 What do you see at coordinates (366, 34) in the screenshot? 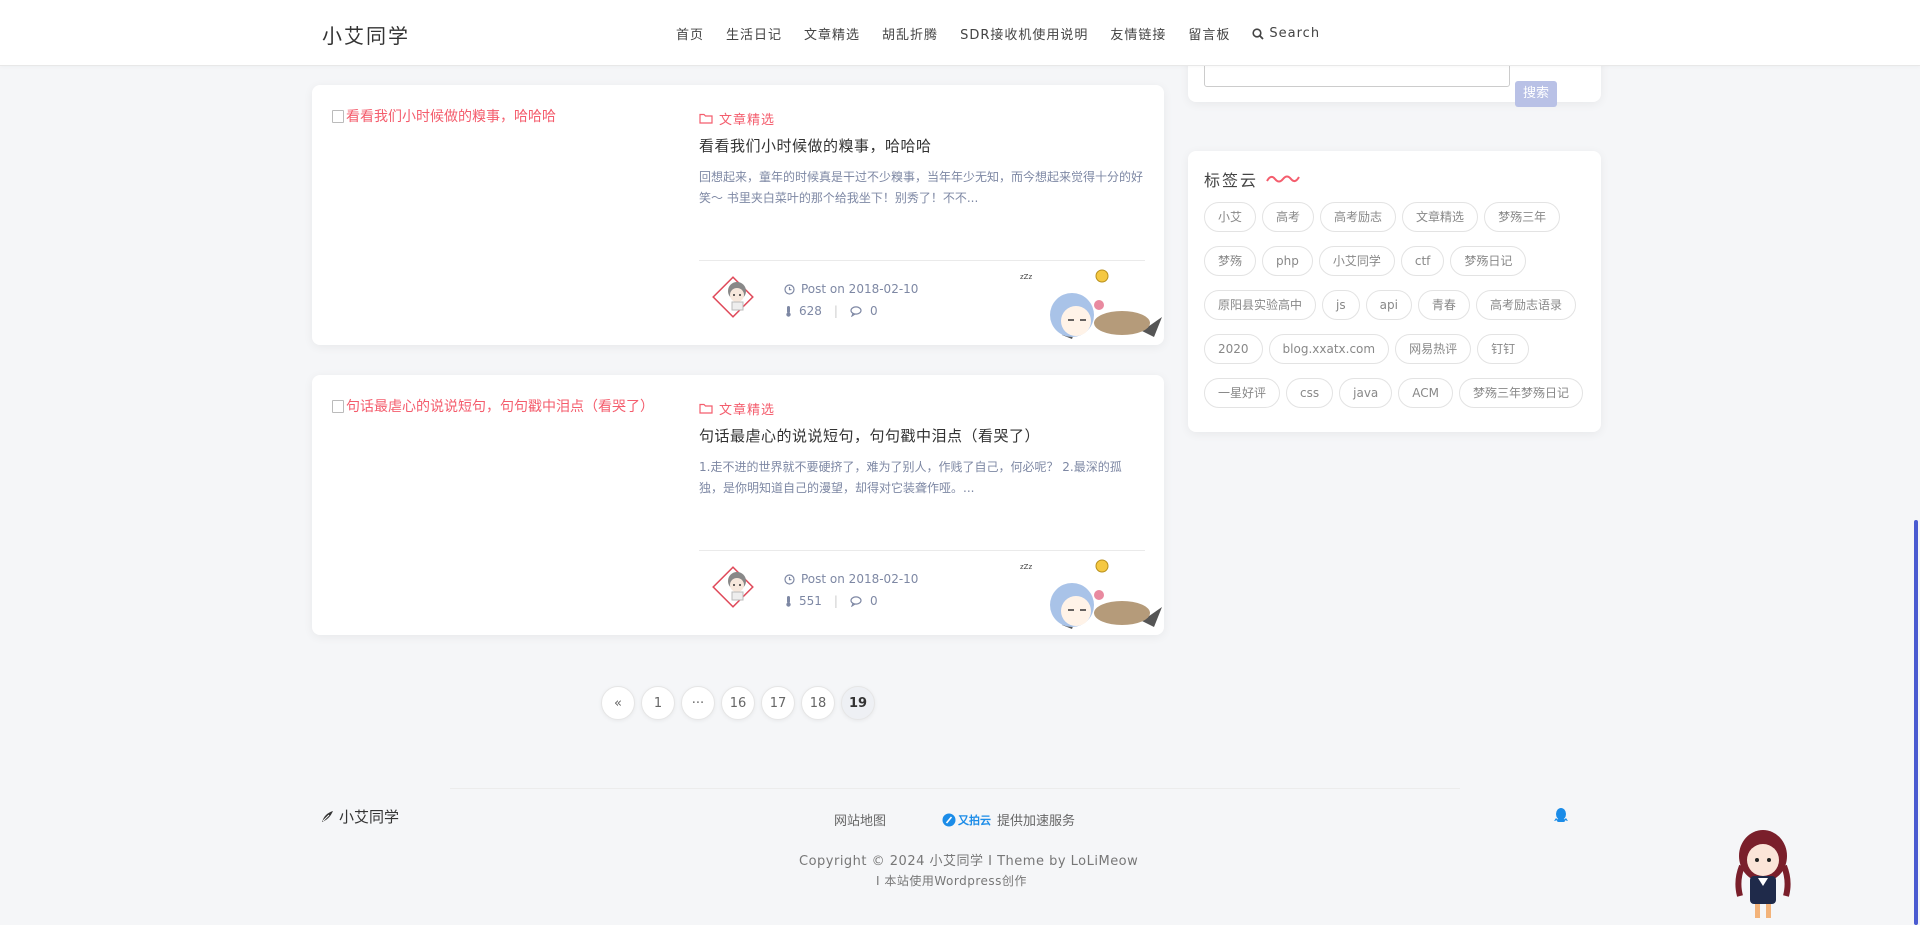
I see `site-brand: 小艾同学` at bounding box center [366, 34].